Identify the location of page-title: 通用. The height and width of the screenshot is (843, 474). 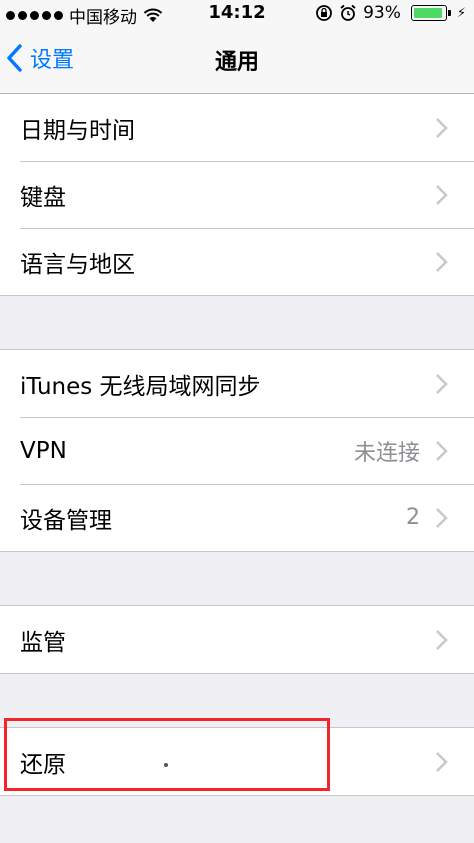
(236, 62).